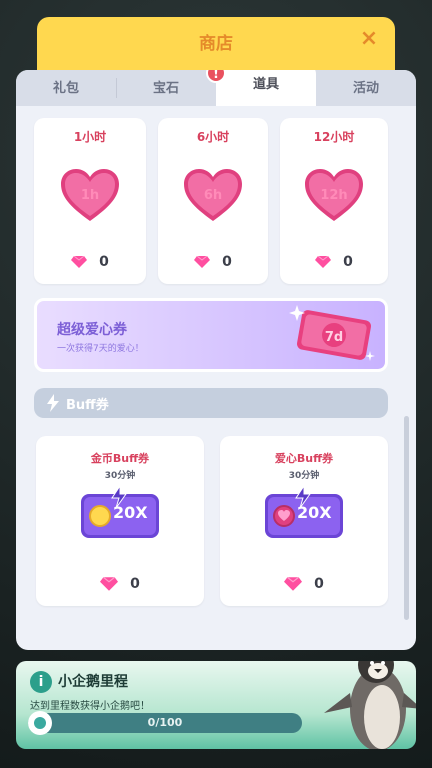 This screenshot has height=768, width=432. Describe the element at coordinates (40, 723) in the screenshot. I see `penguin-badge-icon` at that location.